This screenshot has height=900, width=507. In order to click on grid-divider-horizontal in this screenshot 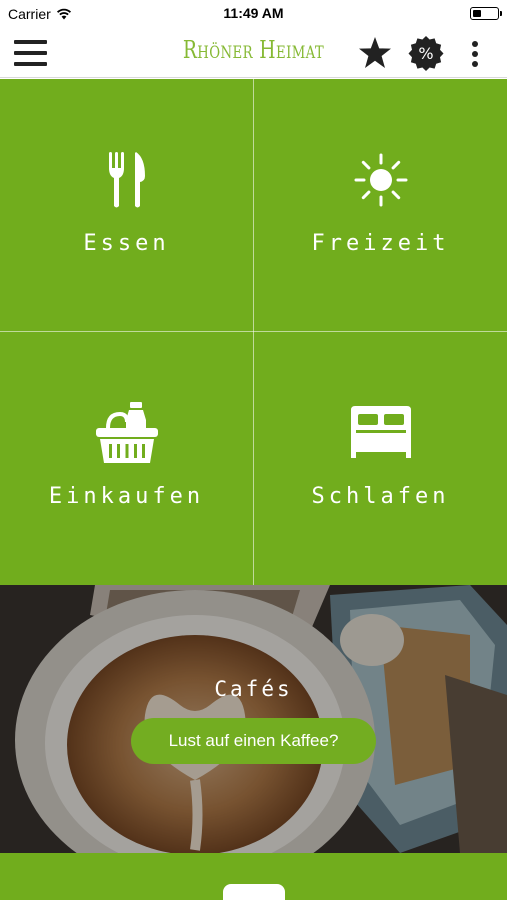, I will do `click(253, 331)`.